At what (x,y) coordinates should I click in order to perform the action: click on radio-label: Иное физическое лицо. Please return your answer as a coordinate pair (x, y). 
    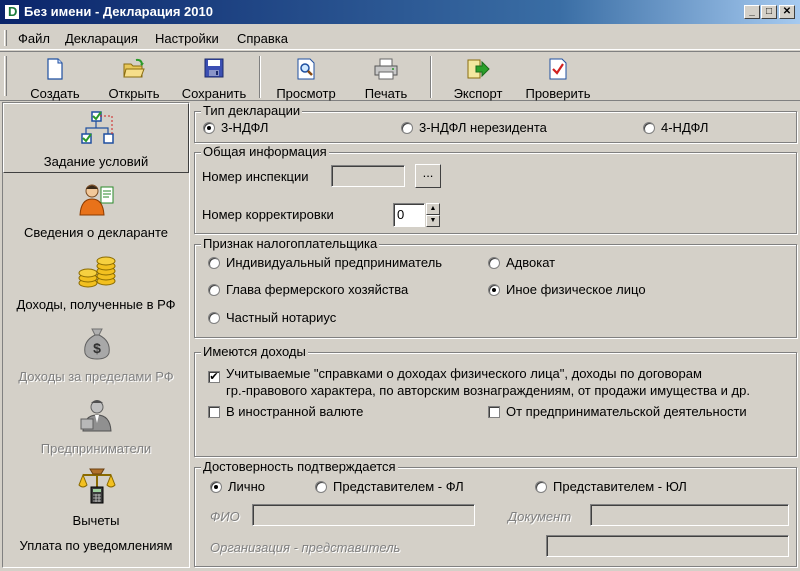
    Looking at the image, I should click on (576, 289).